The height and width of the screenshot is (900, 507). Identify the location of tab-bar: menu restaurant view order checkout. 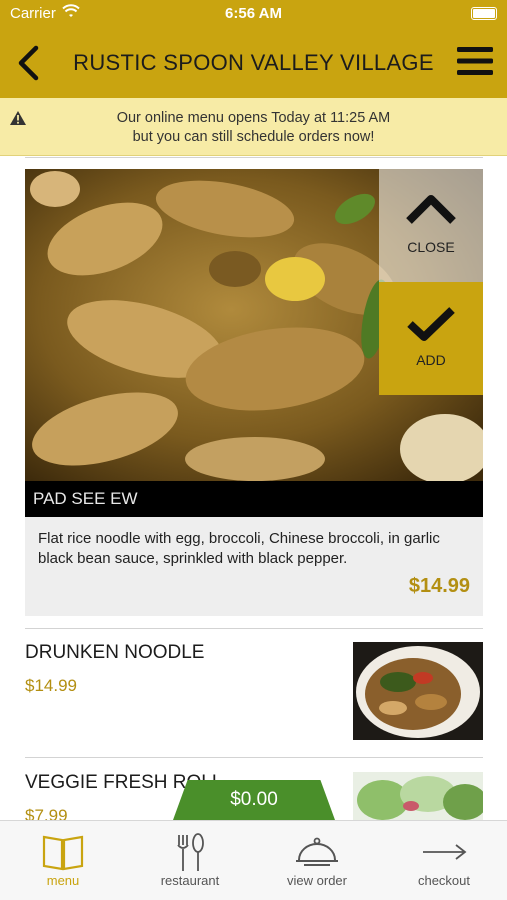
(253, 860).